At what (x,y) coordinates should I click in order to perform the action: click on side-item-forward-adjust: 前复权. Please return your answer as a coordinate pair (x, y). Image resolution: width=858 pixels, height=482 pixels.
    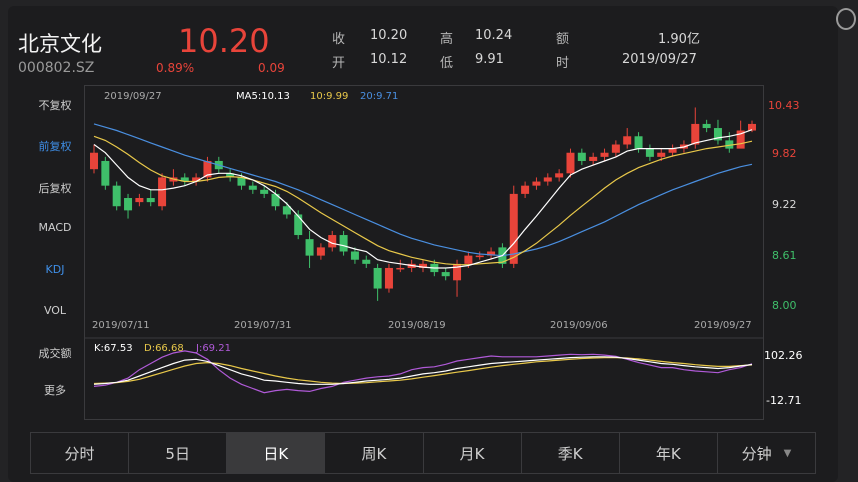
    Looking at the image, I should click on (55, 146).